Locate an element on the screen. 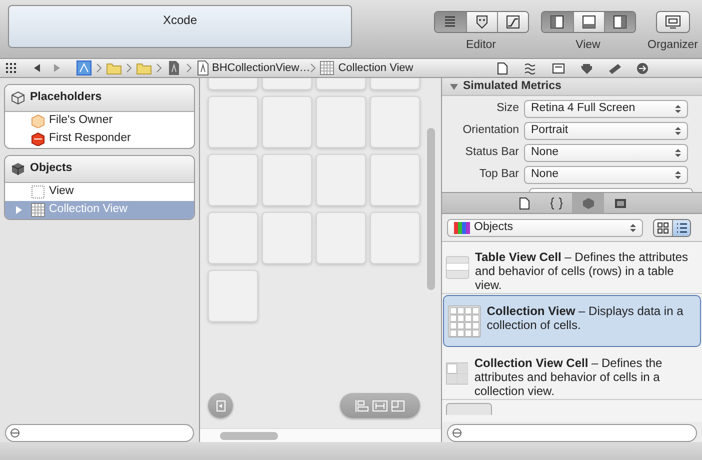  library-item: Collection View – Displays data in a collection of cells. is located at coordinates (572, 321).